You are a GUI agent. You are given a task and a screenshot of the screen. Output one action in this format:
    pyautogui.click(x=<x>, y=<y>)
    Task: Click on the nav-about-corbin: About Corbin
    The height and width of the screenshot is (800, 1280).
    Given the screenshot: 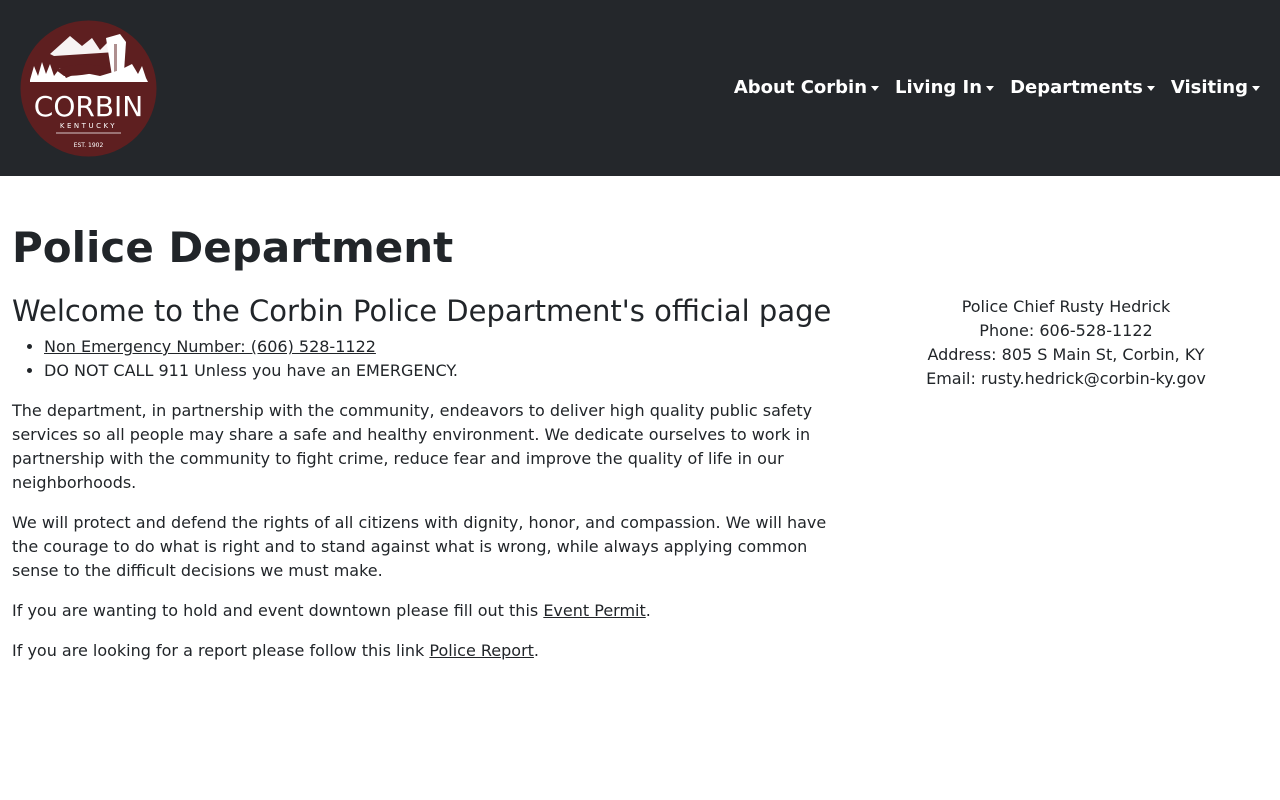 What is the action you would take?
    pyautogui.click(x=806, y=87)
    